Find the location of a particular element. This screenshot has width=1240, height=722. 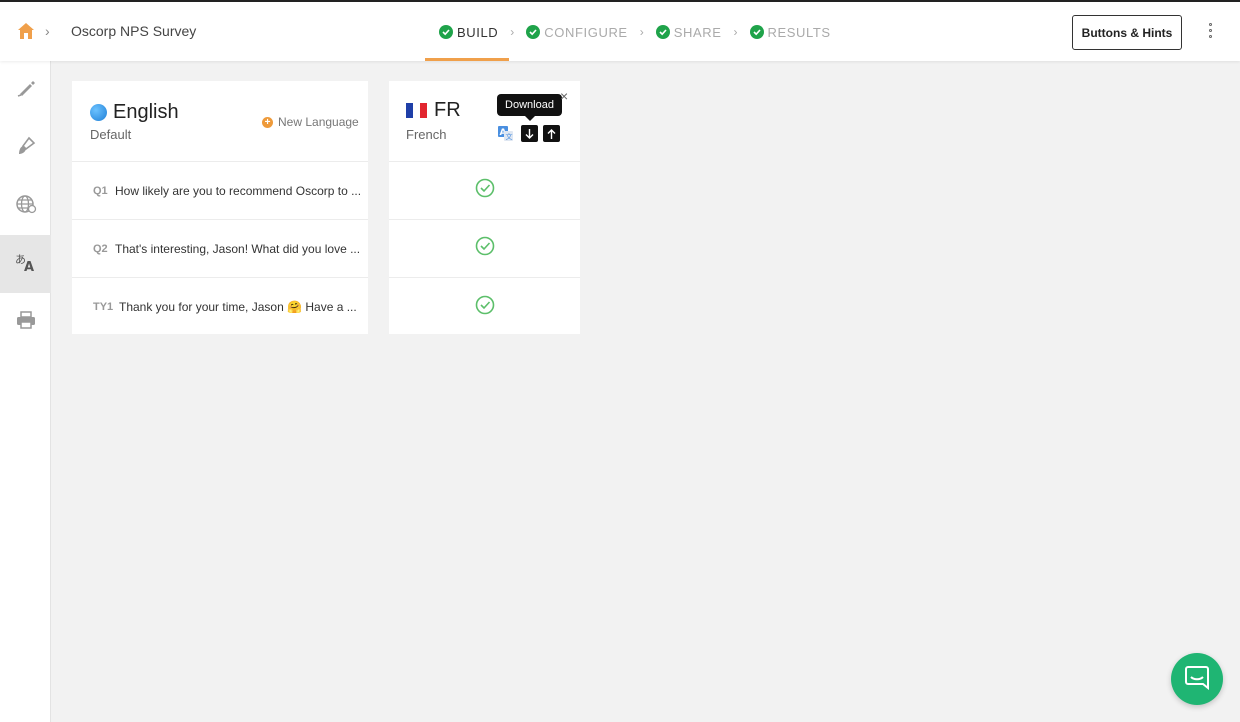

plus-icon: + is located at coordinates (267, 122).